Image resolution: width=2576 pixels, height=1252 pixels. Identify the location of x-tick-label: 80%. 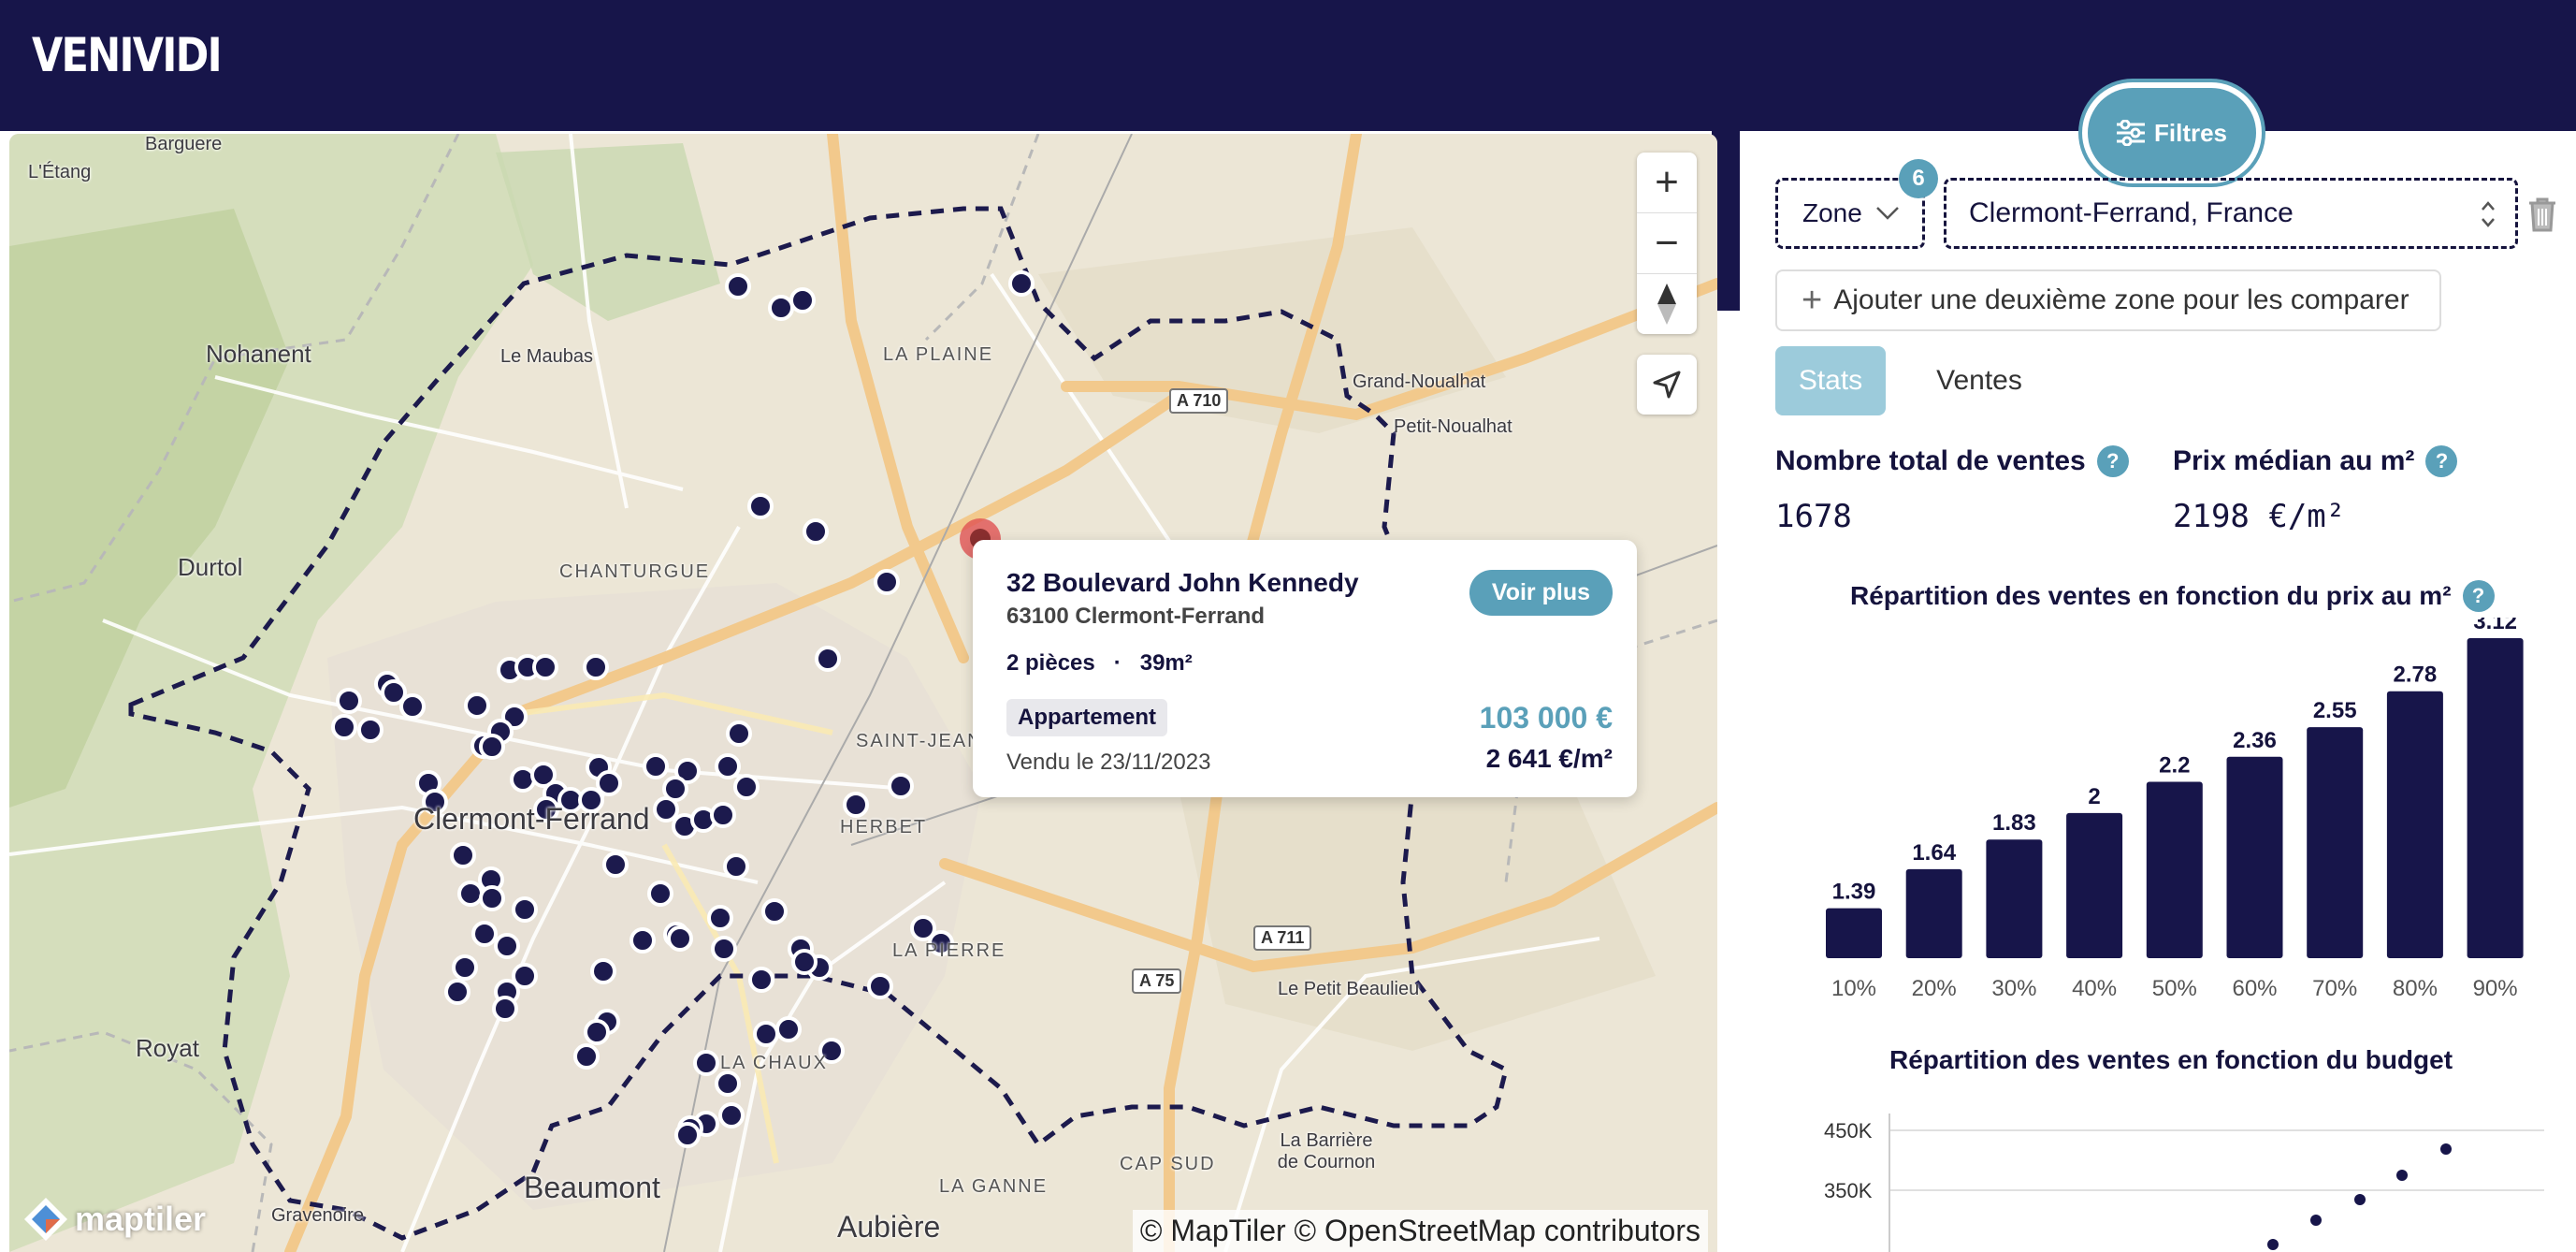
(2415, 988).